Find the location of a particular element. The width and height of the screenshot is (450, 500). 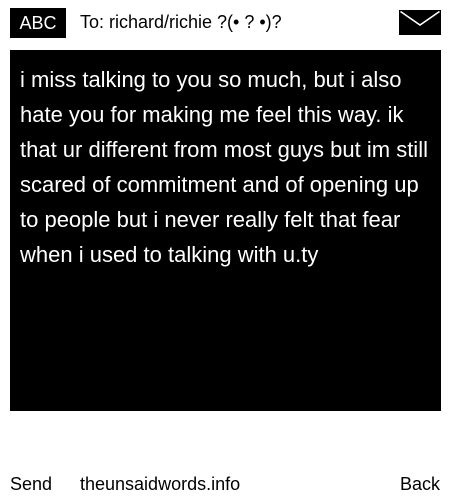

send-button: Send is located at coordinates (31, 484).